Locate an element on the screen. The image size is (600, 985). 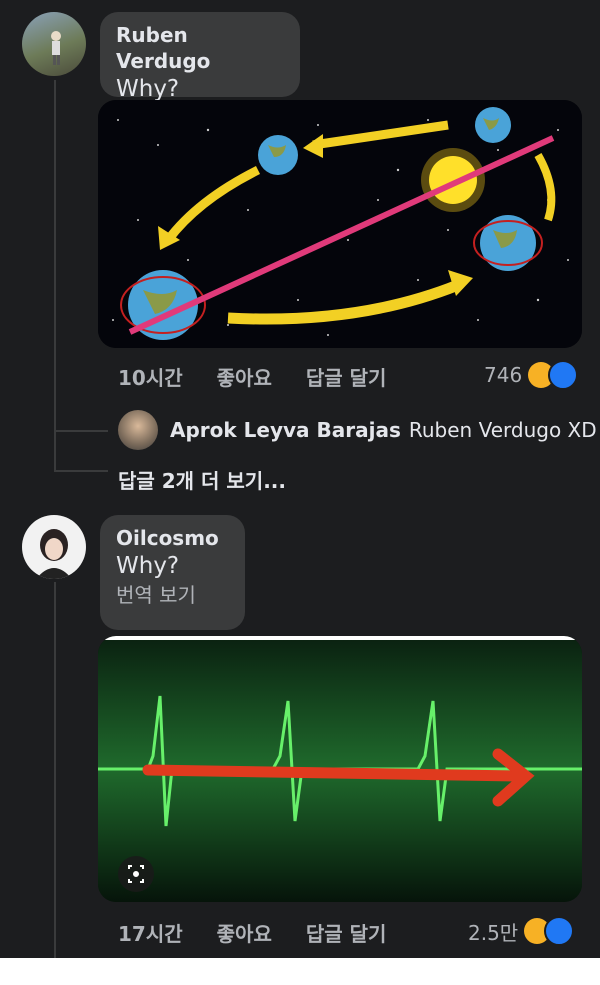
comment-actions: 17시간 좋아요 답글 달기 is located at coordinates (269, 932).